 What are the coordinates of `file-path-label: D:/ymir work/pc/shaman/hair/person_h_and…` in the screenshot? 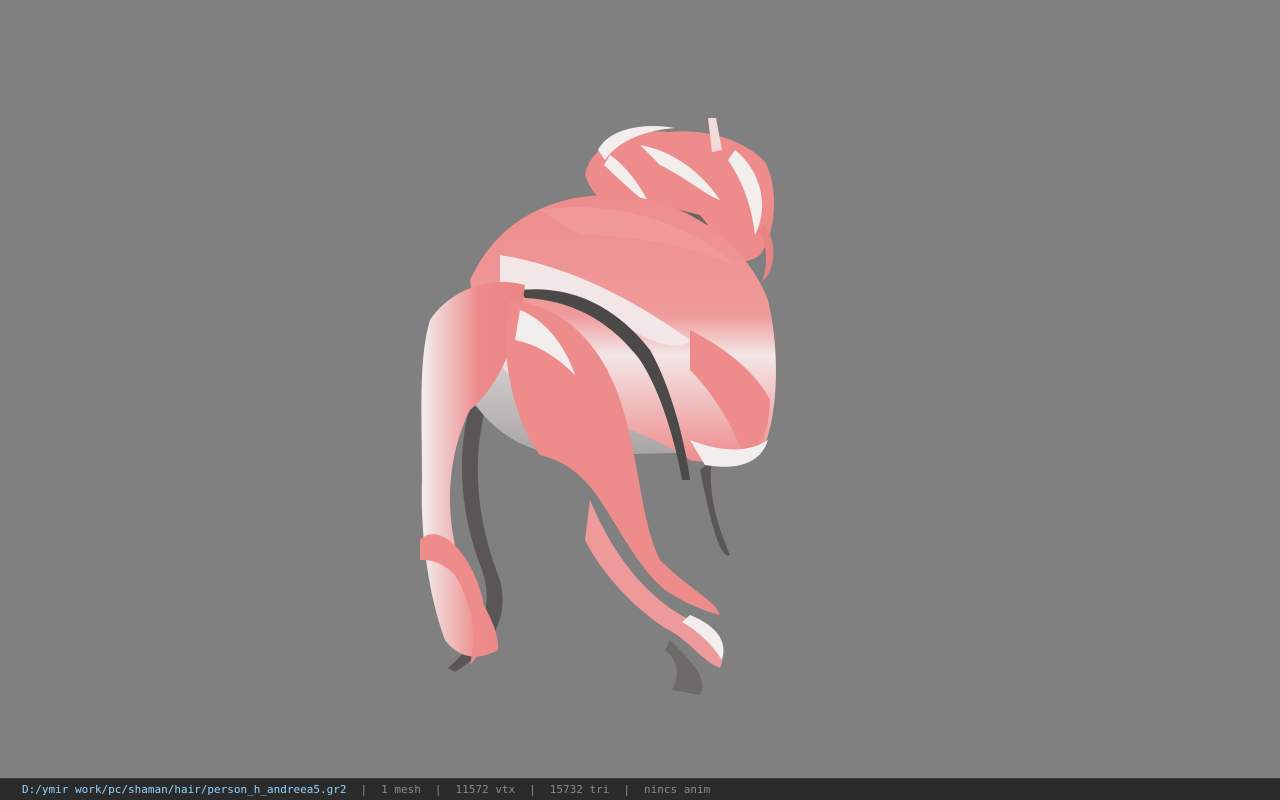 It's located at (184, 789).